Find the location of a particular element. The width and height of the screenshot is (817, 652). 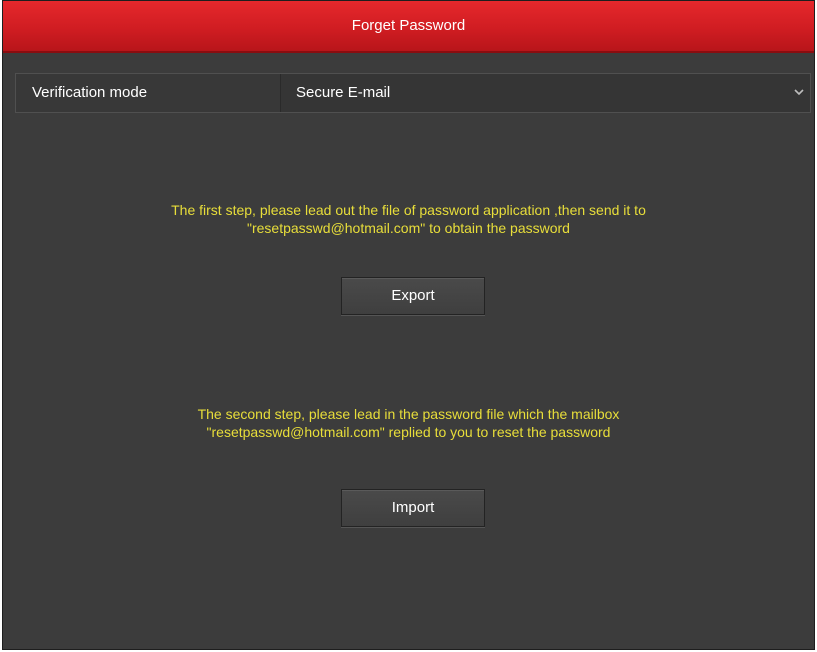

dialog-title: Forget Password is located at coordinates (408, 25).